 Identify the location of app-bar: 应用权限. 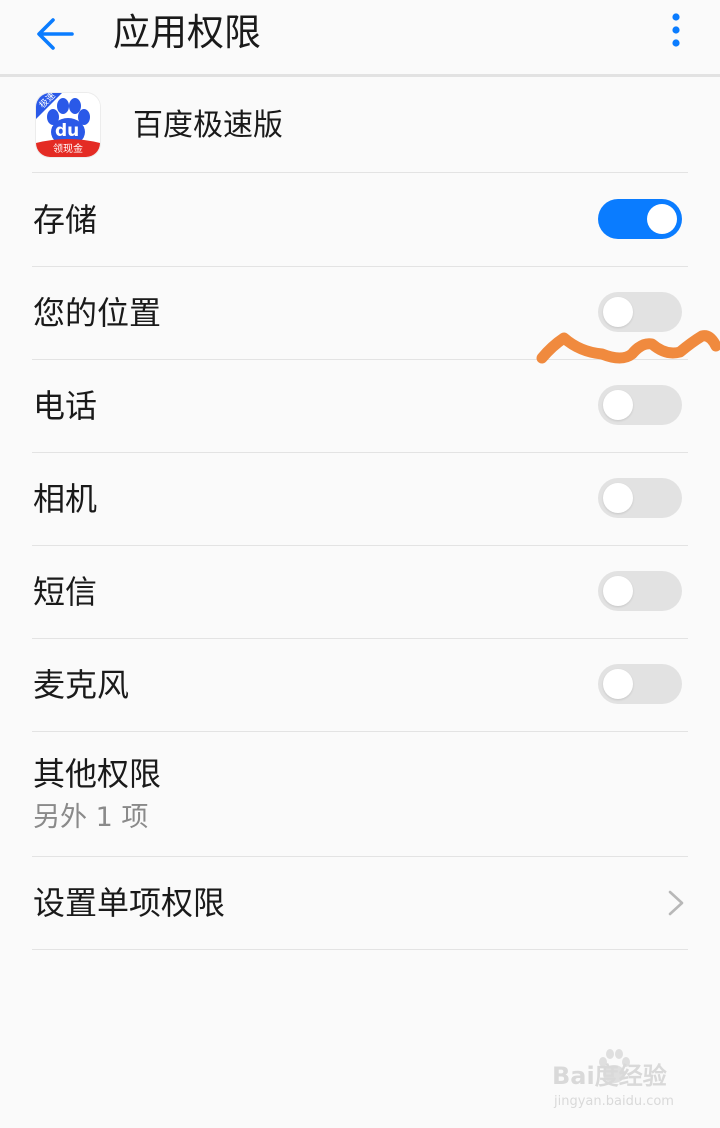
(360, 37).